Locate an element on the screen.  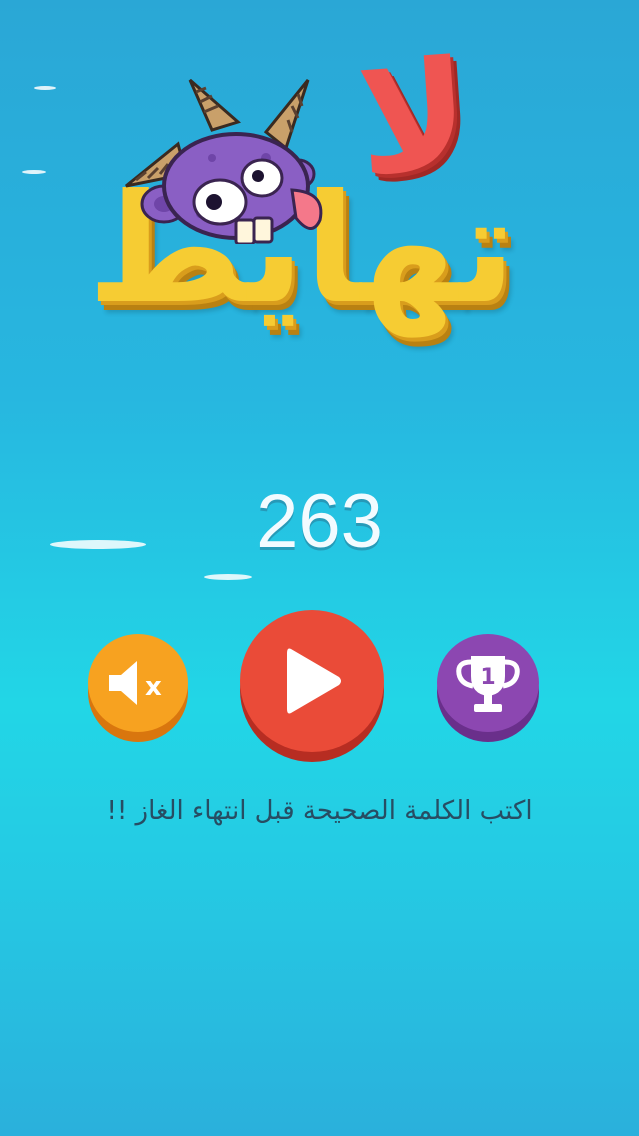
play-button is located at coordinates (312, 686).